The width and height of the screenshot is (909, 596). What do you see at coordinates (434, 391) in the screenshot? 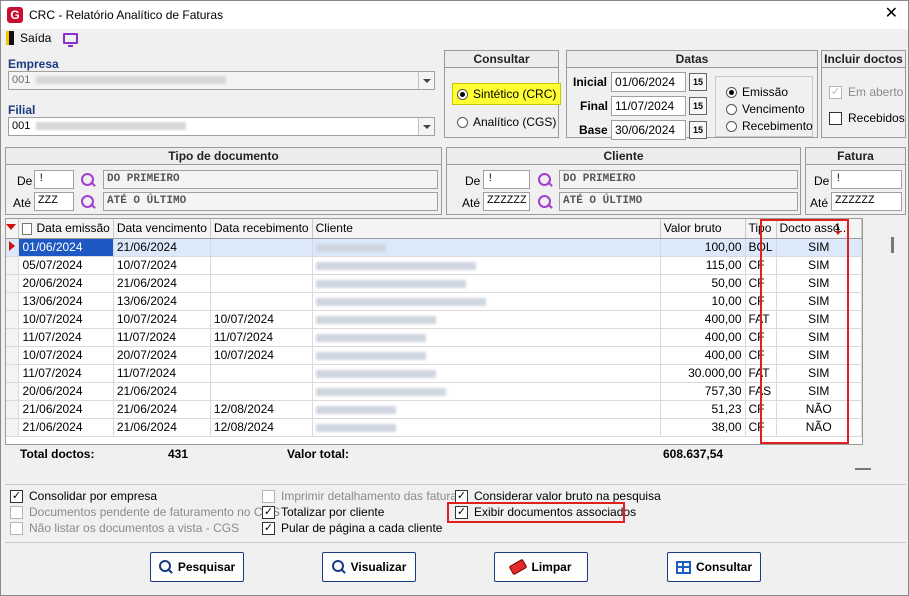
I see `table-row: 20/06/2024 21/06/2024 757,30 FAS SIM` at bounding box center [434, 391].